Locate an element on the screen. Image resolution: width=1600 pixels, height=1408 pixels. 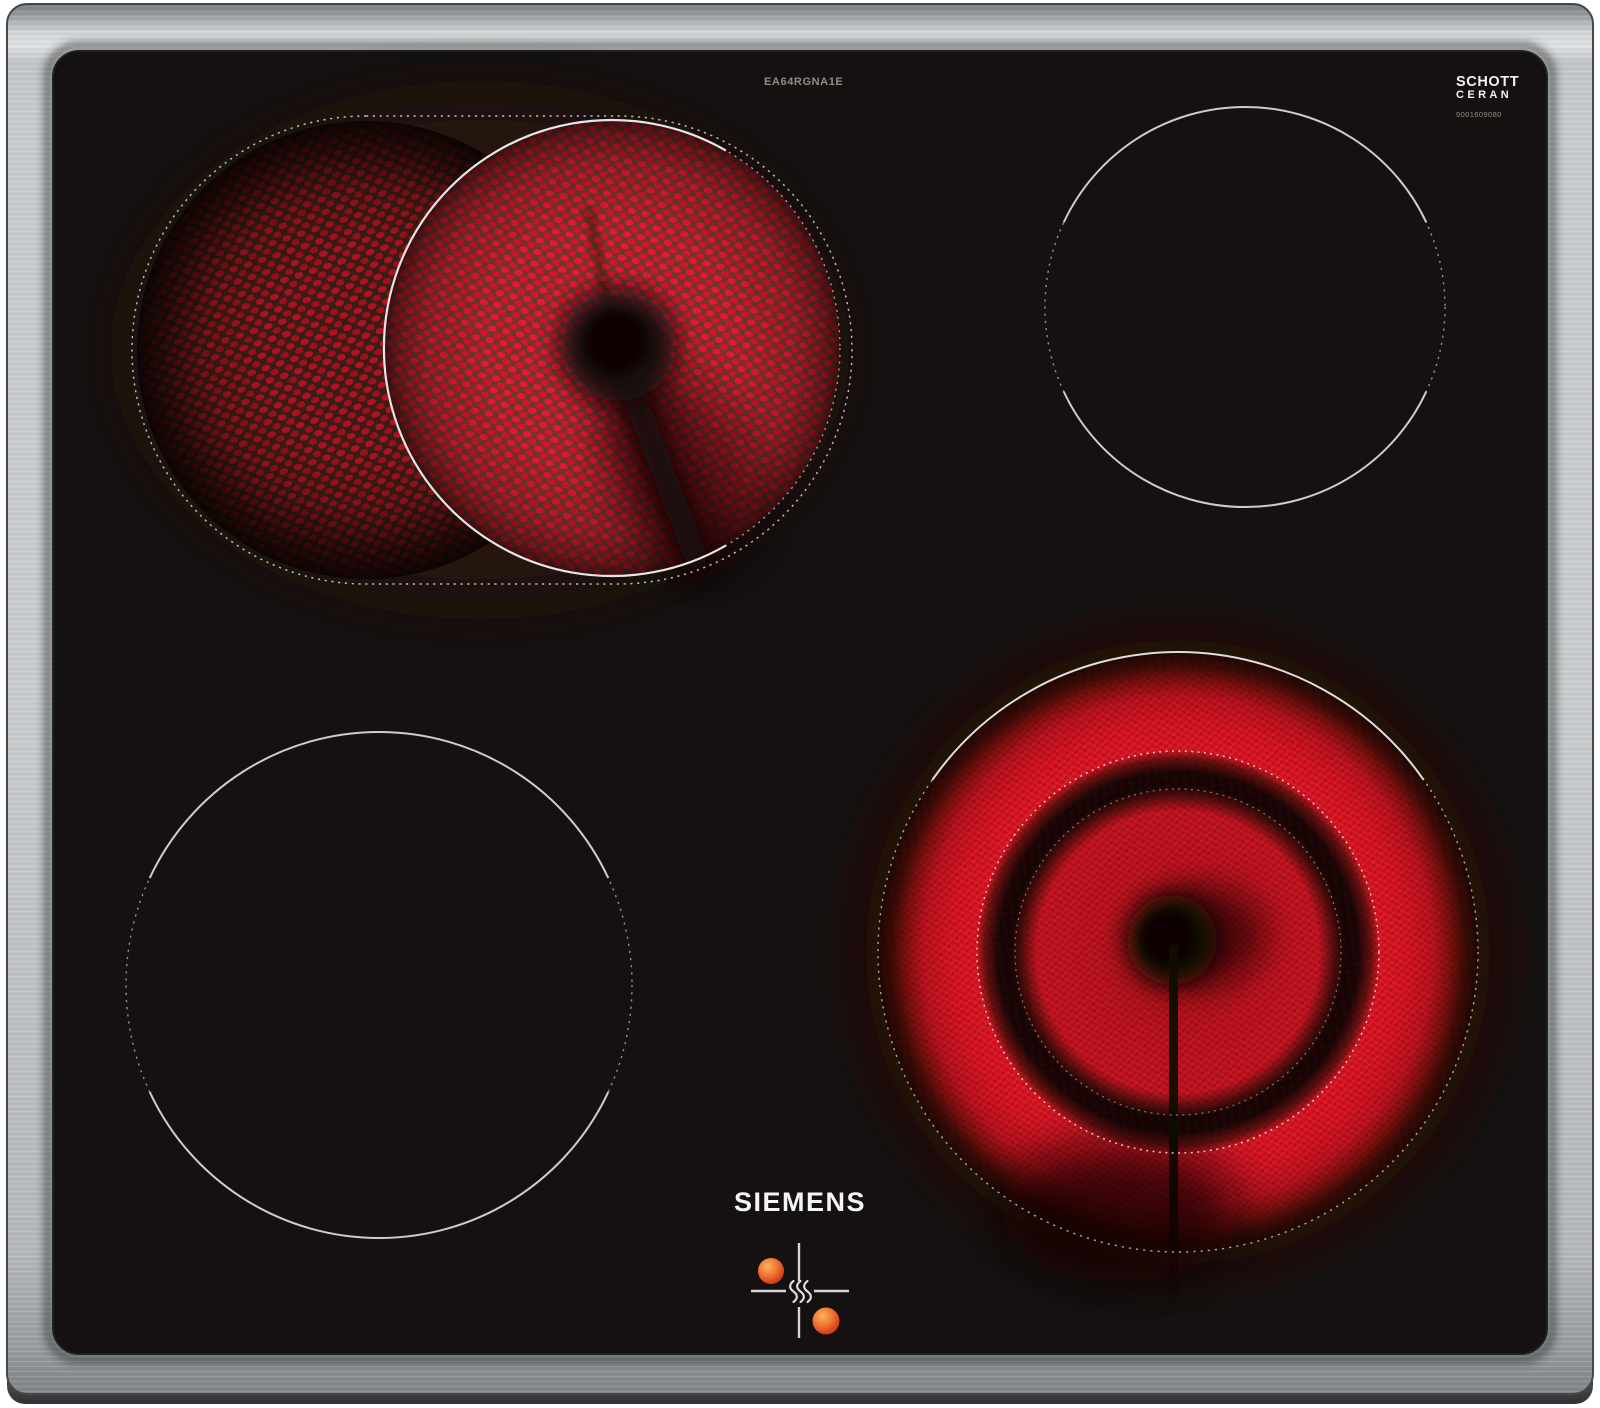
ceran-logo-text: CERAN is located at coordinates (1484, 95).